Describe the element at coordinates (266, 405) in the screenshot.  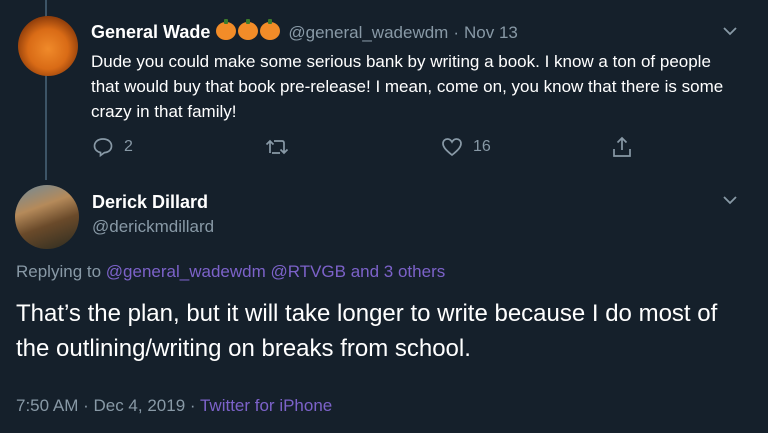
I see `source-link: Twitter for iPhone` at that location.